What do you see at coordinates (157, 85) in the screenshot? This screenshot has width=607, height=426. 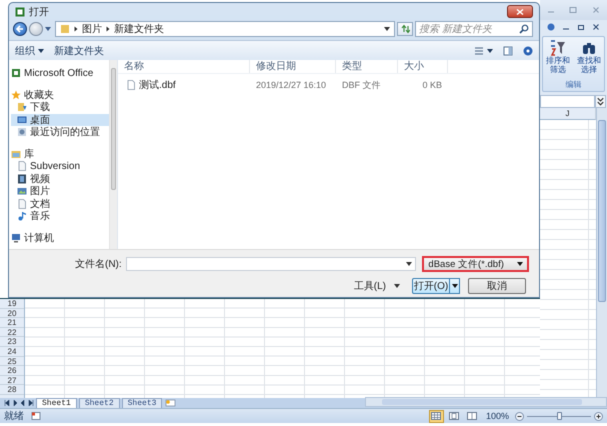 I see `file-name: 测试.dbf` at bounding box center [157, 85].